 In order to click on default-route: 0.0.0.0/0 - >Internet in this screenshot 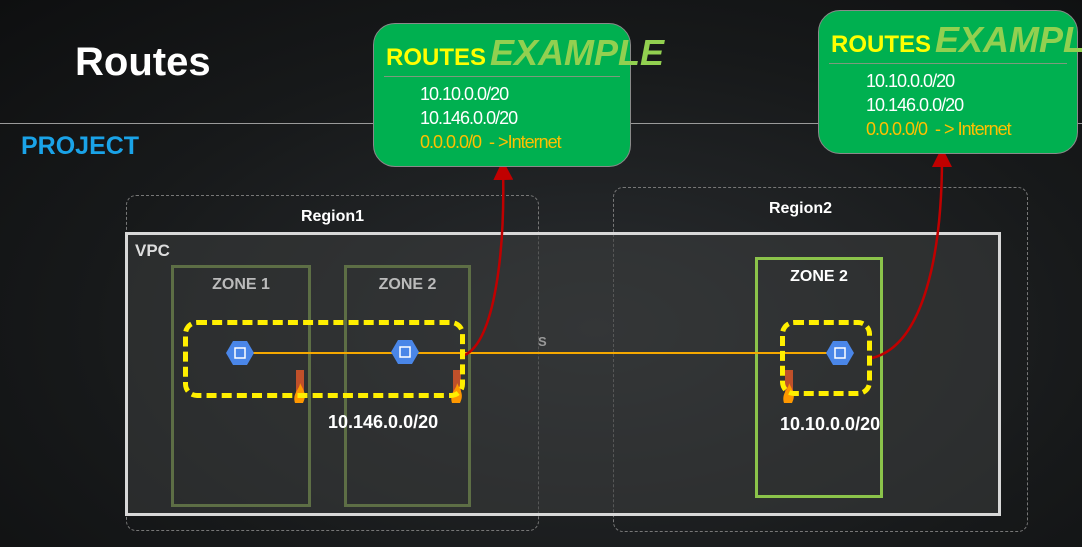, I will do `click(491, 142)`.